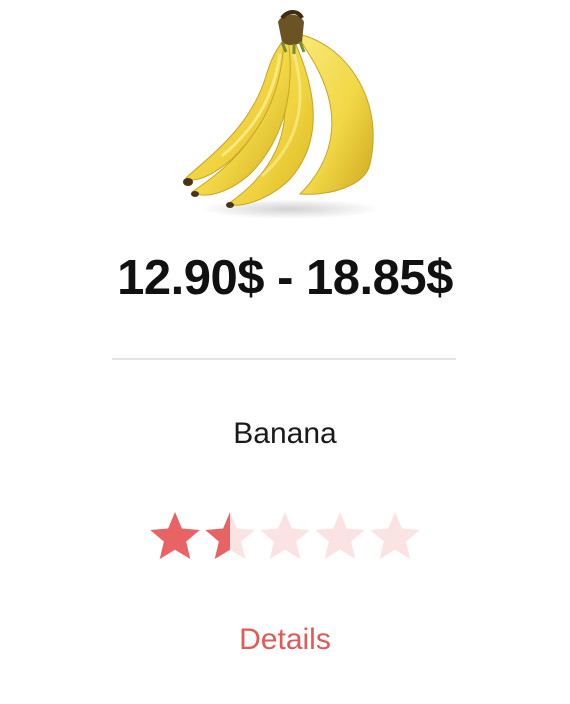  I want to click on details-link: Details, so click(285, 640).